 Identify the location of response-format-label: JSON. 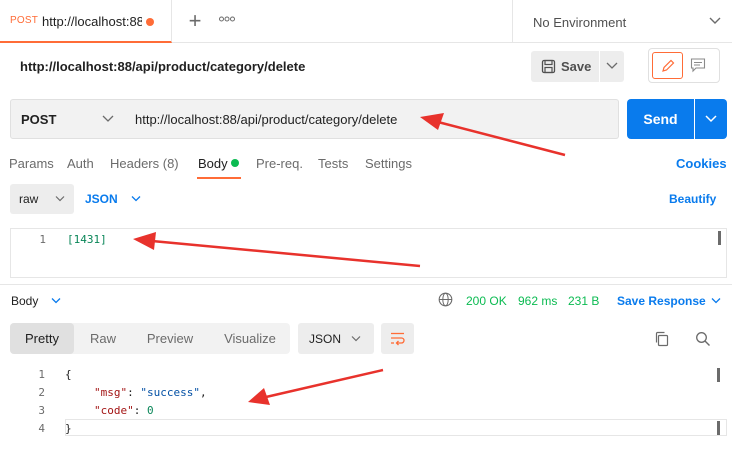
(325, 339).